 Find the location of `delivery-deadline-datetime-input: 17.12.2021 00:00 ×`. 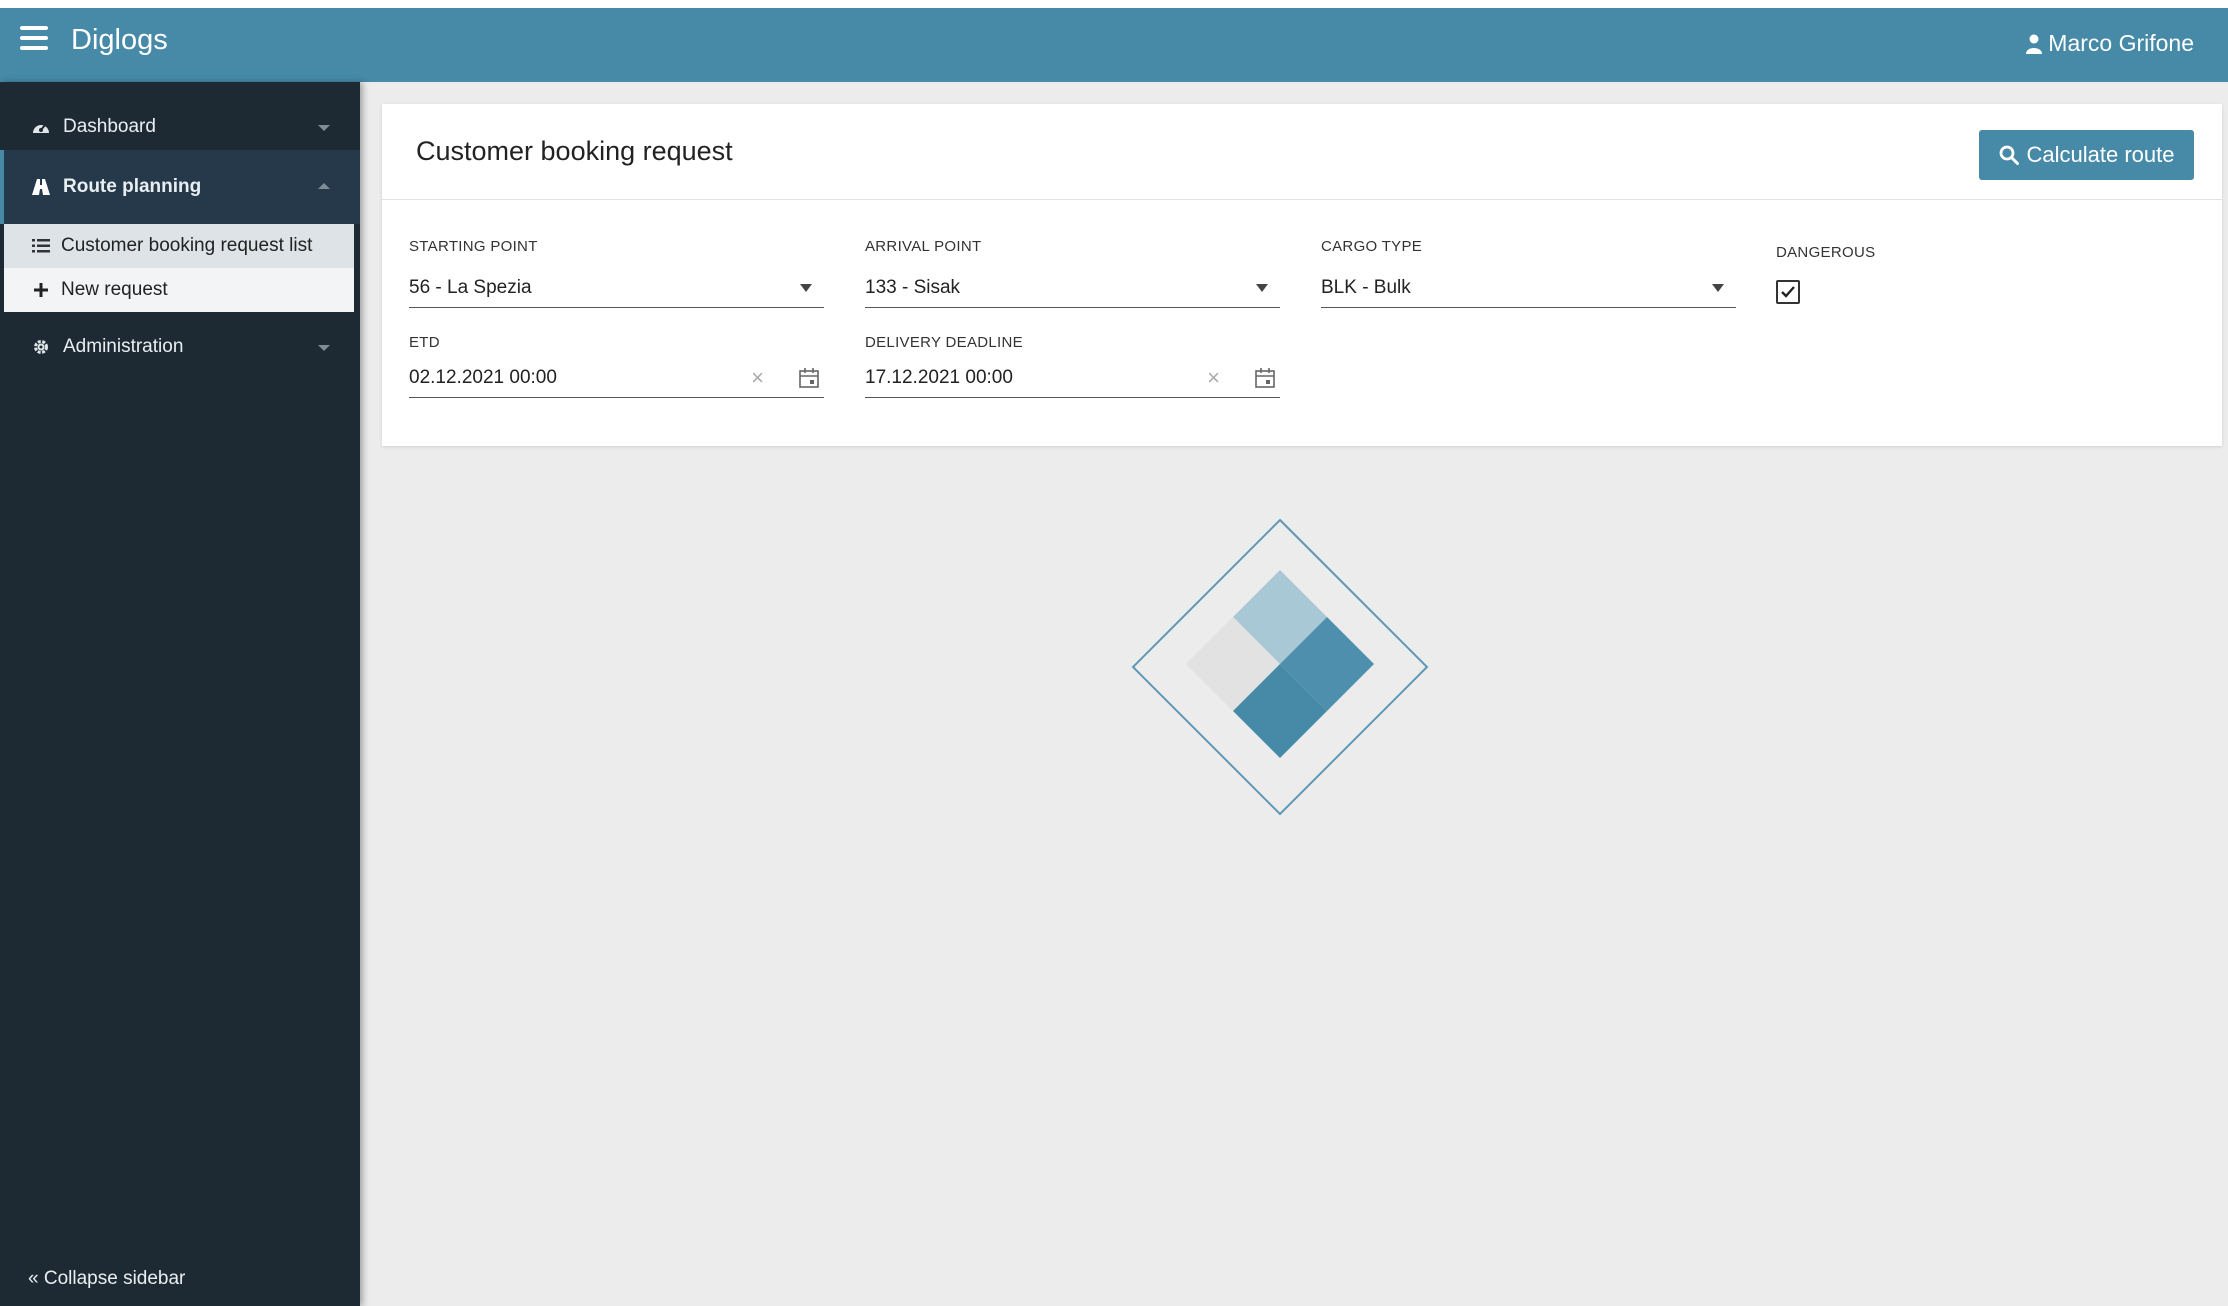

delivery-deadline-datetime-input: 17.12.2021 00:00 × is located at coordinates (1072, 378).